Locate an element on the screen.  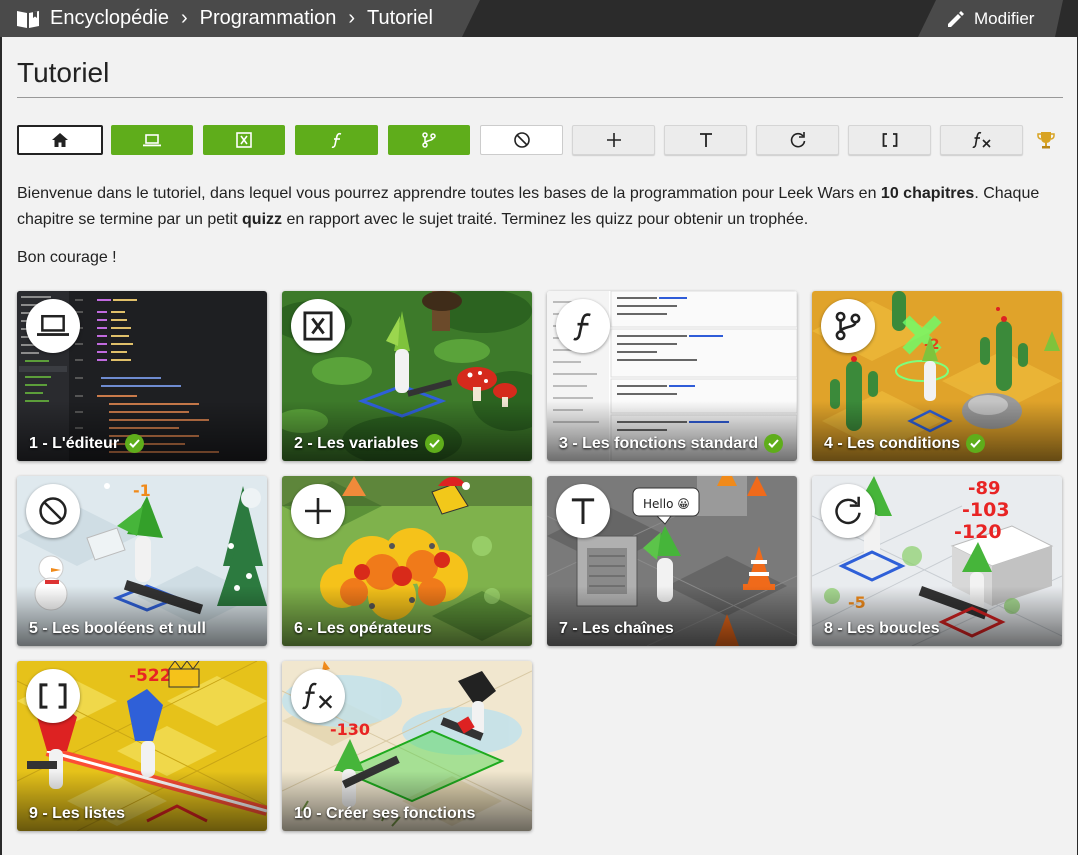
edit-button: Modifier is located at coordinates (990, 18).